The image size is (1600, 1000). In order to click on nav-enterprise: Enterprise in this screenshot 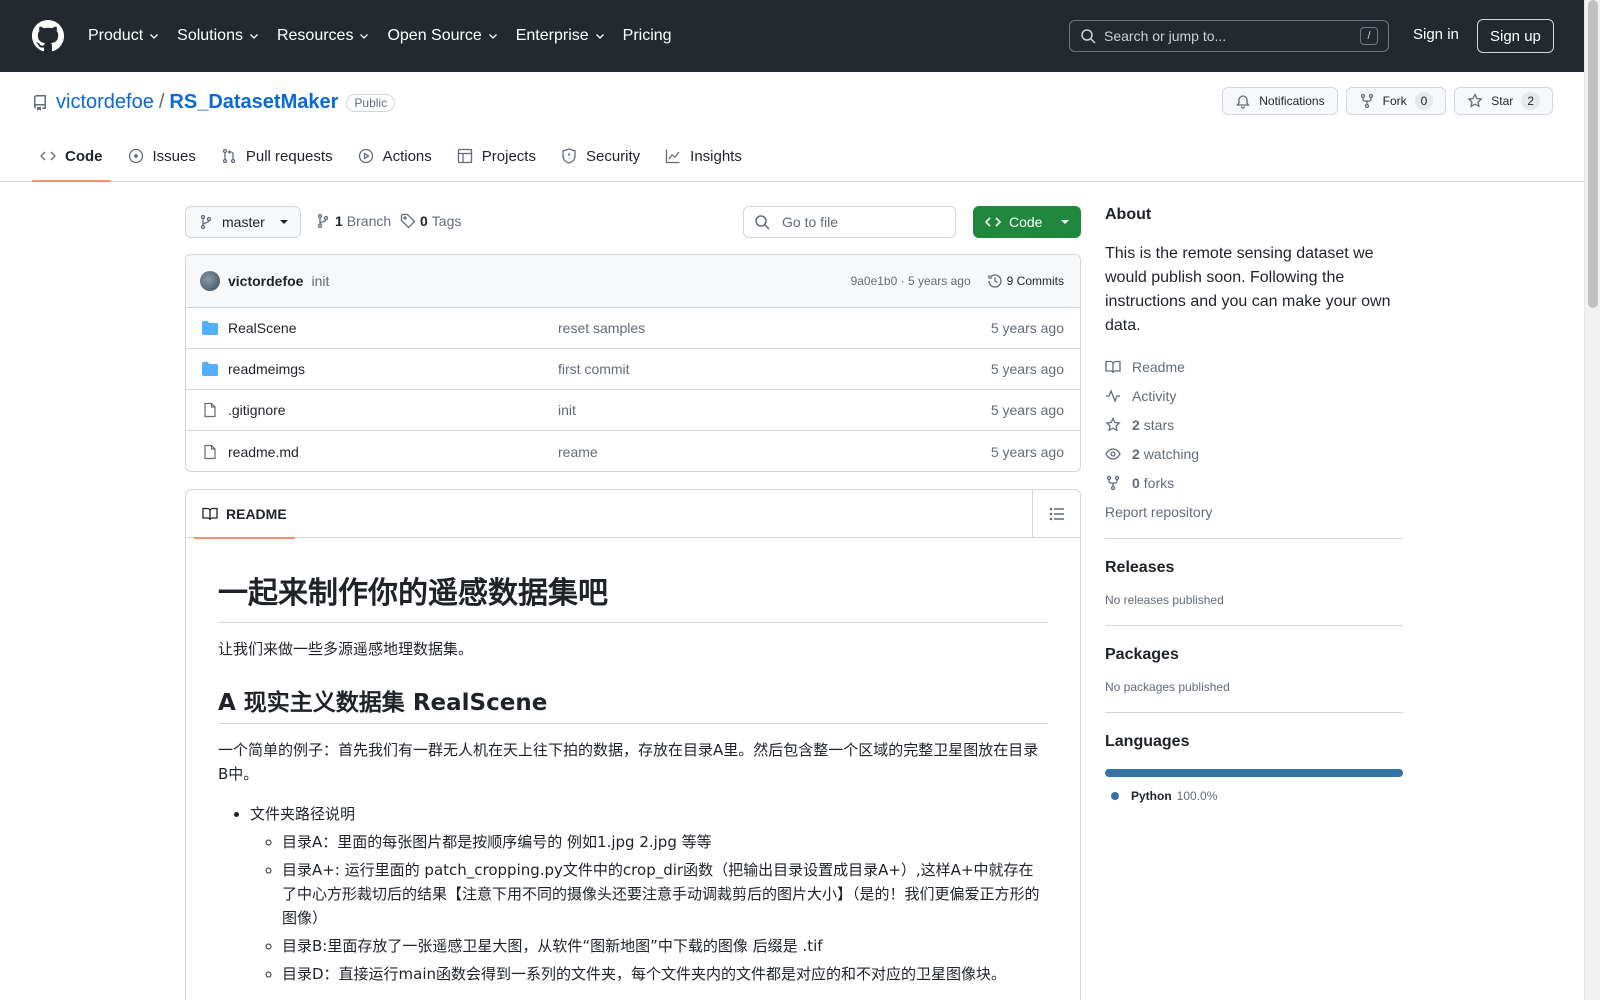, I will do `click(561, 36)`.